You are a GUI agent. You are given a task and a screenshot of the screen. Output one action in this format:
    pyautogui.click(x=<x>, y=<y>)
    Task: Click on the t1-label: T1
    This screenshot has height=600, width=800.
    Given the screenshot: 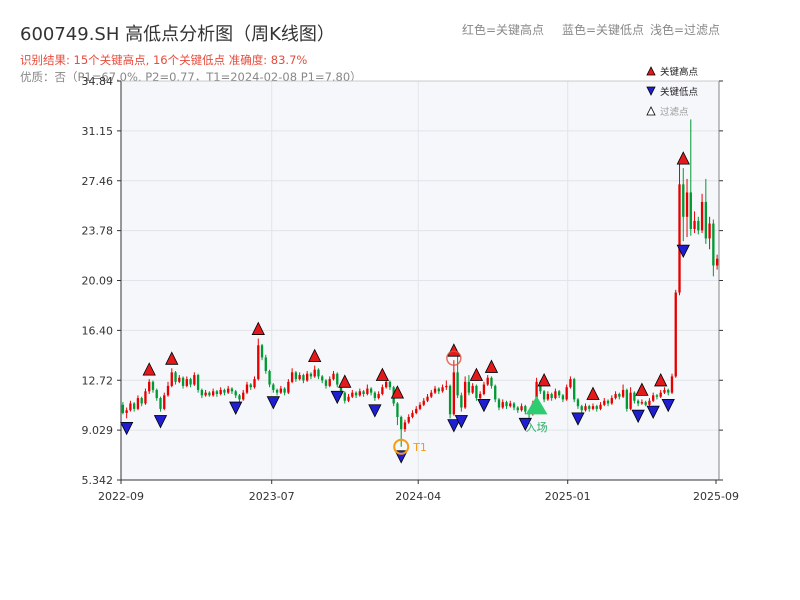 What is the action you would take?
    pyautogui.click(x=419, y=447)
    